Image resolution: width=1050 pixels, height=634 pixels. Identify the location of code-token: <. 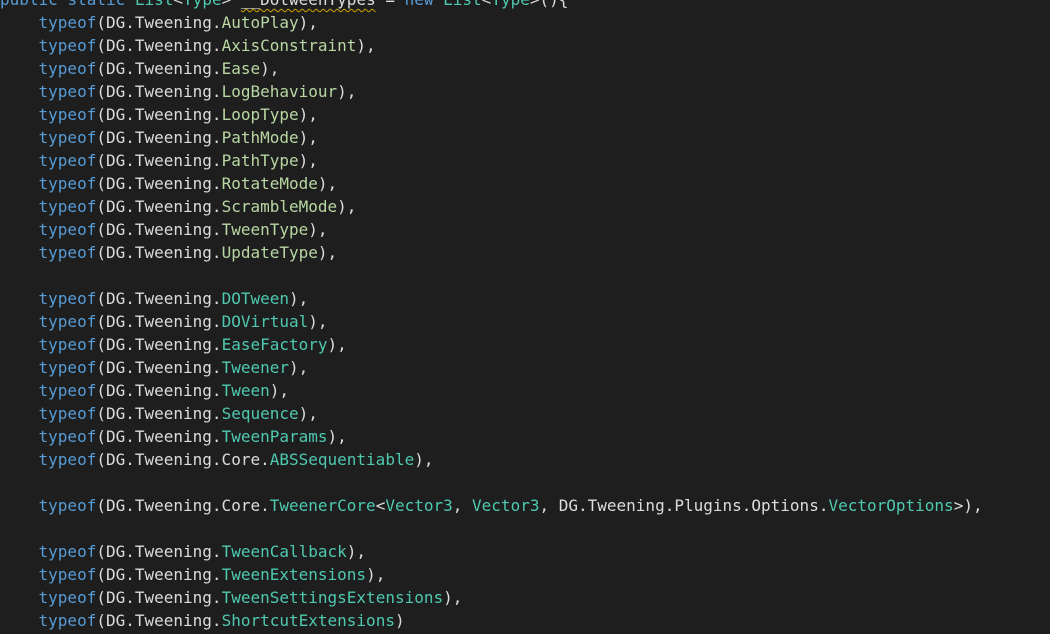
(380, 505).